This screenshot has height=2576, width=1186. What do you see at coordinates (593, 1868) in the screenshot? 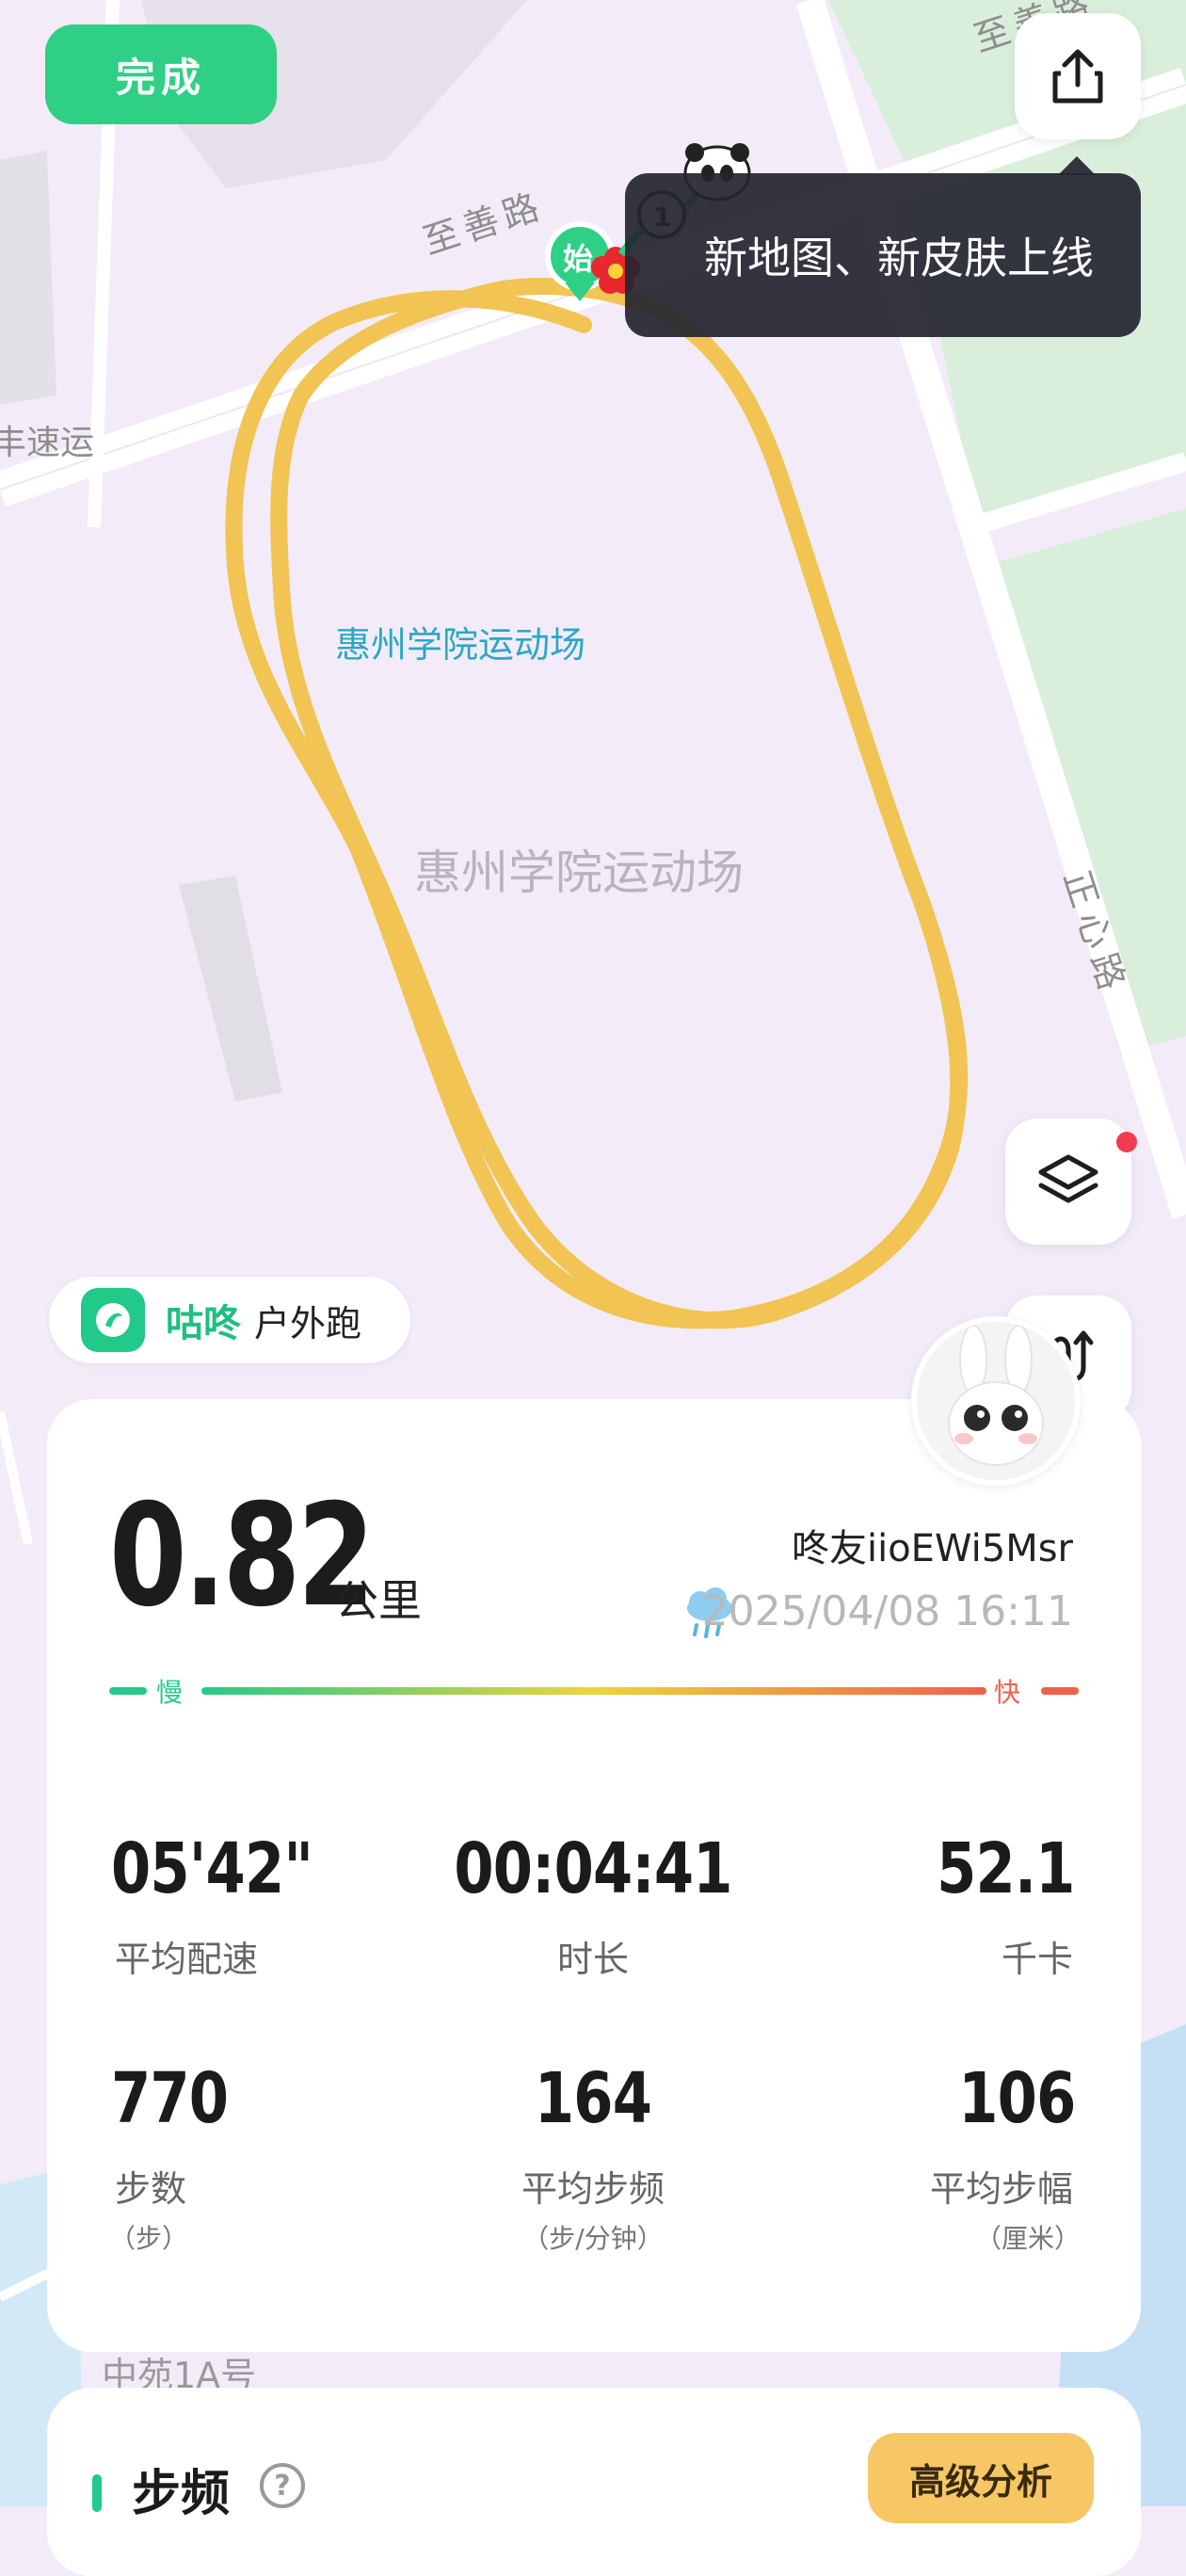
I see `duration-value: 00:04:41` at bounding box center [593, 1868].